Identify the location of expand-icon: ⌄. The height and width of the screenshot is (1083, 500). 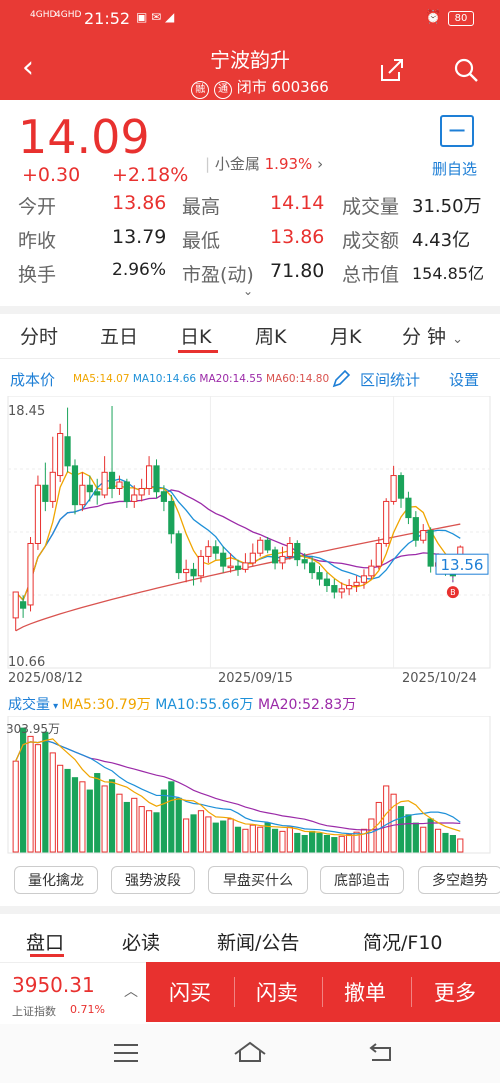
(248, 291).